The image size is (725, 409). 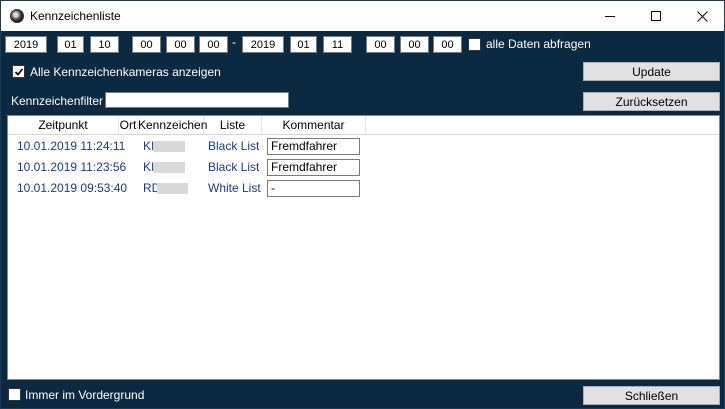 I want to click on all-data-checkbox, so click(x=474, y=44).